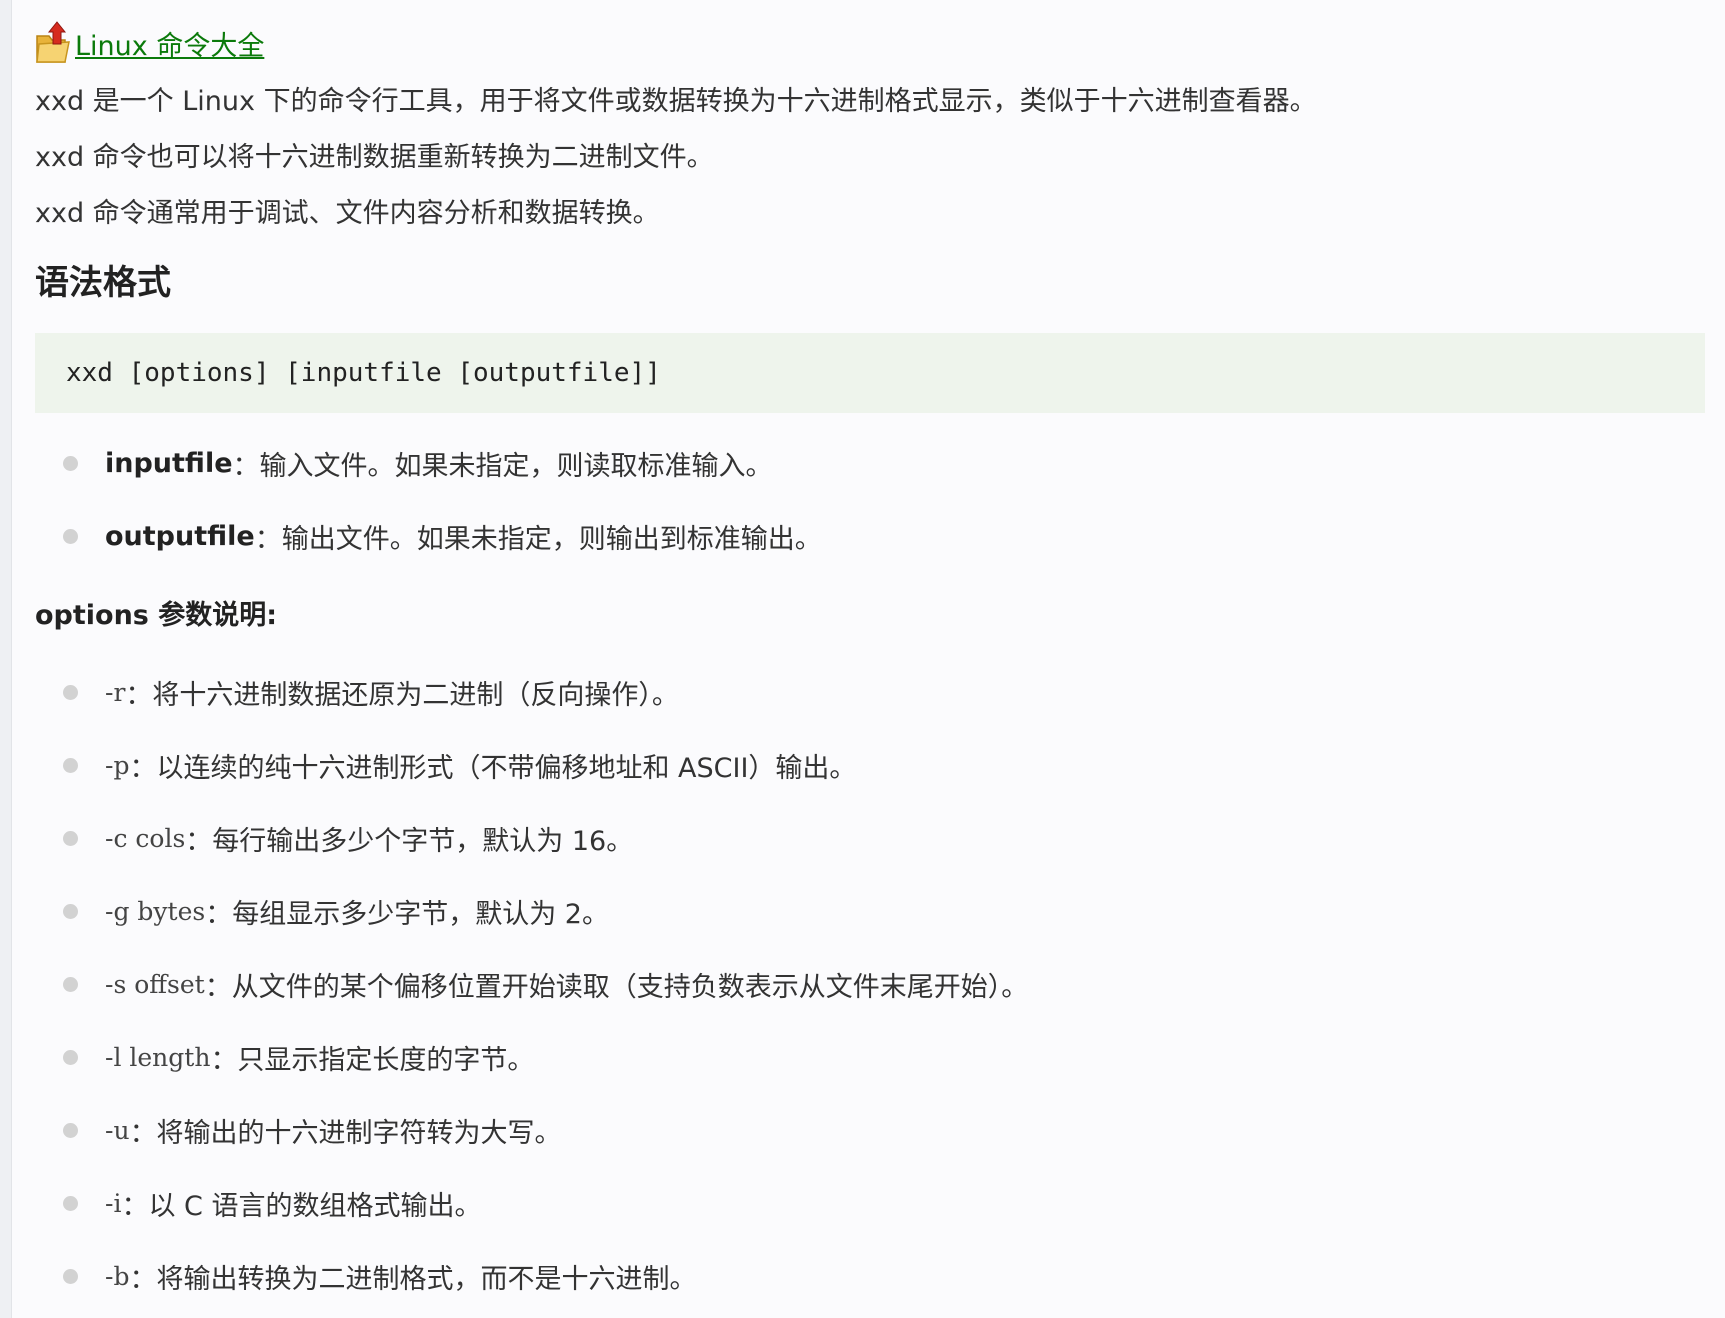 This screenshot has height=1318, width=1725. What do you see at coordinates (616, 987) in the screenshot?
I see `option-desc: ：从文件的某个偏移位置开始读取（支持负数表示从文件末尾开始）。` at bounding box center [616, 987].